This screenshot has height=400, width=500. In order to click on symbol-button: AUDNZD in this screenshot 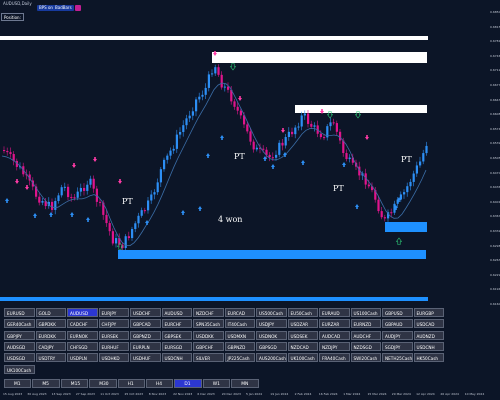, I will do `click(428, 335)`.